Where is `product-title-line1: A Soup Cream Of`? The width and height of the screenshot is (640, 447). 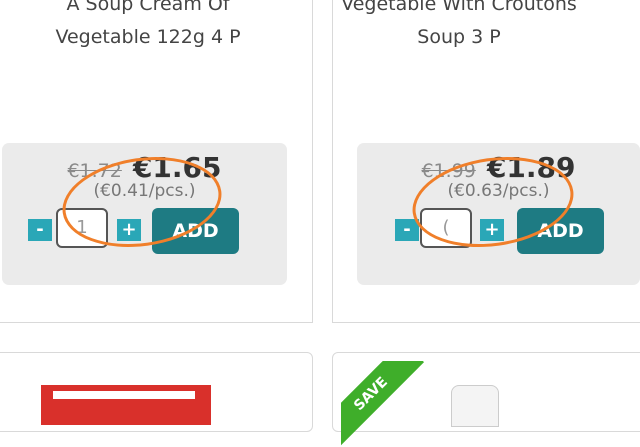
product-title-line1: A Soup Cream Of is located at coordinates (148, 7).